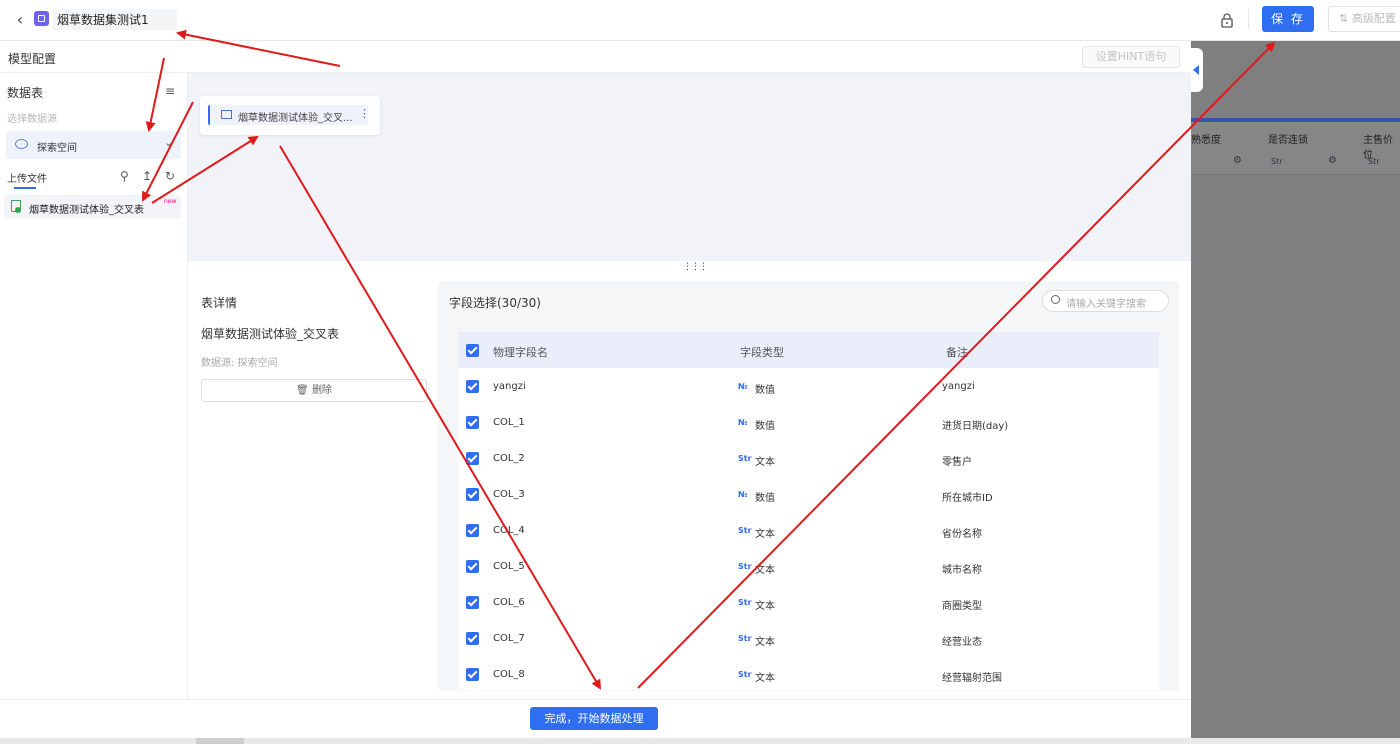 This screenshot has height=744, width=1400. I want to click on table-icon, so click(226, 114).